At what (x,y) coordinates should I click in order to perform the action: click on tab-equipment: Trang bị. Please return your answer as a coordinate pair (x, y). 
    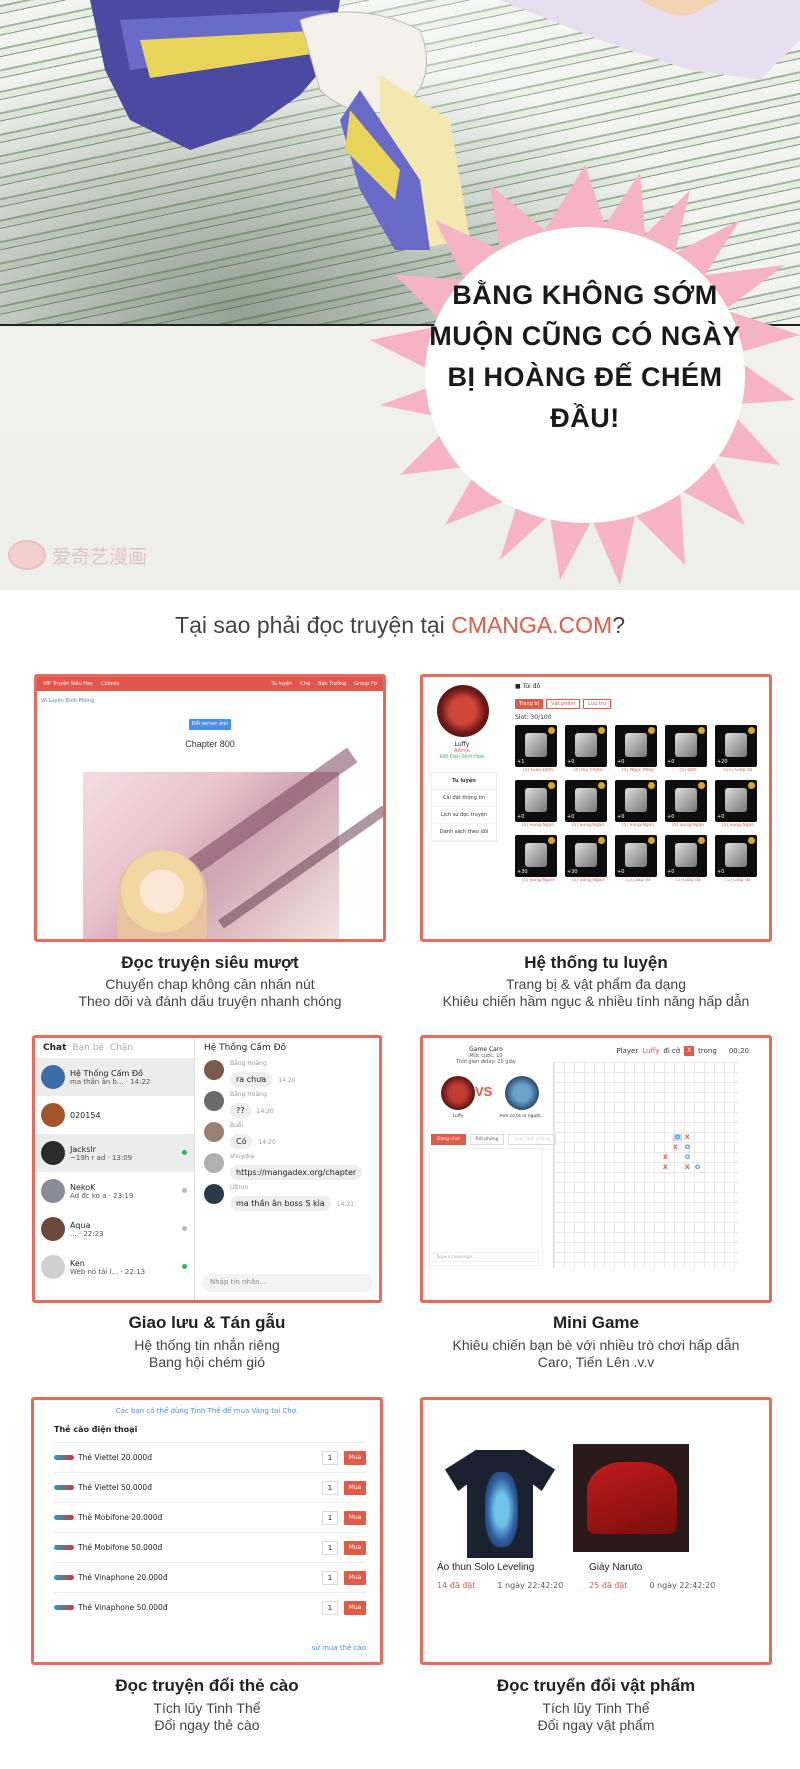
    Looking at the image, I should click on (529, 704).